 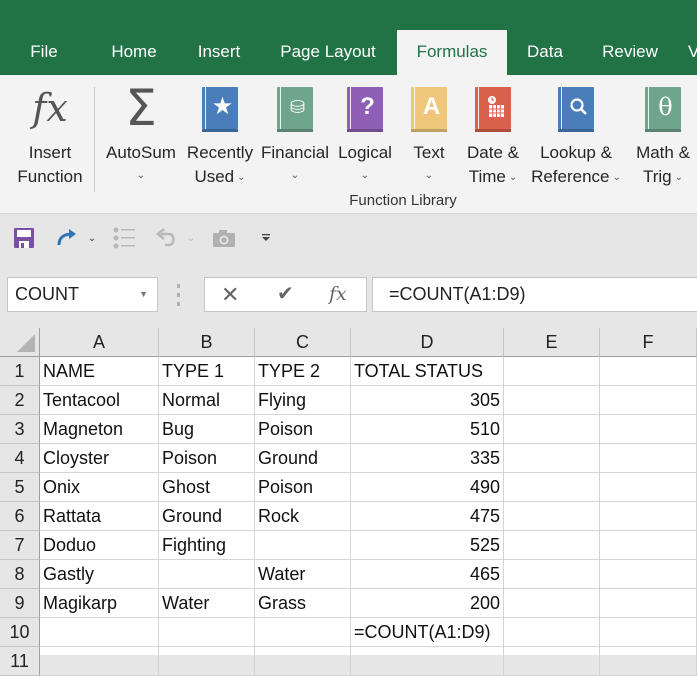 What do you see at coordinates (44, 52) in the screenshot?
I see `tab-file: File` at bounding box center [44, 52].